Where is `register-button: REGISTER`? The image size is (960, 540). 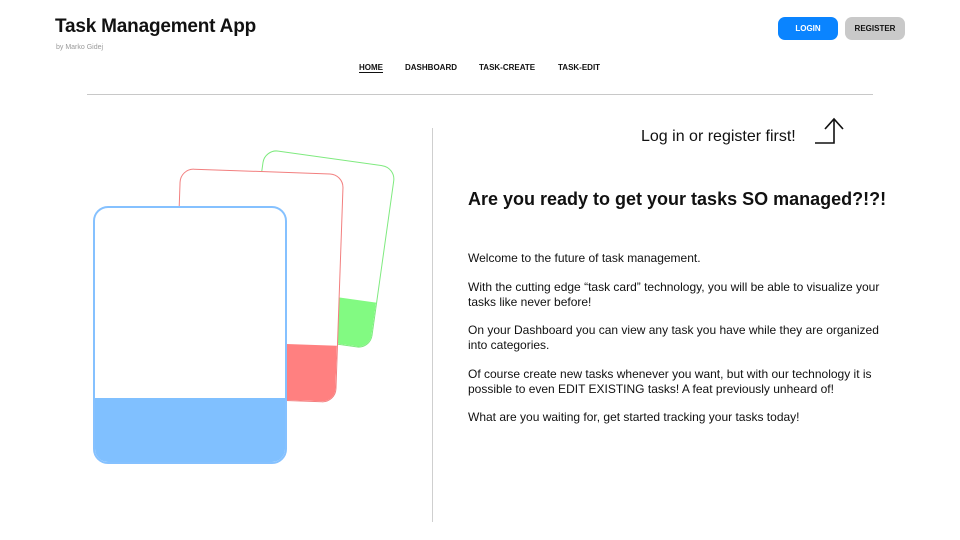 register-button: REGISTER is located at coordinates (875, 28).